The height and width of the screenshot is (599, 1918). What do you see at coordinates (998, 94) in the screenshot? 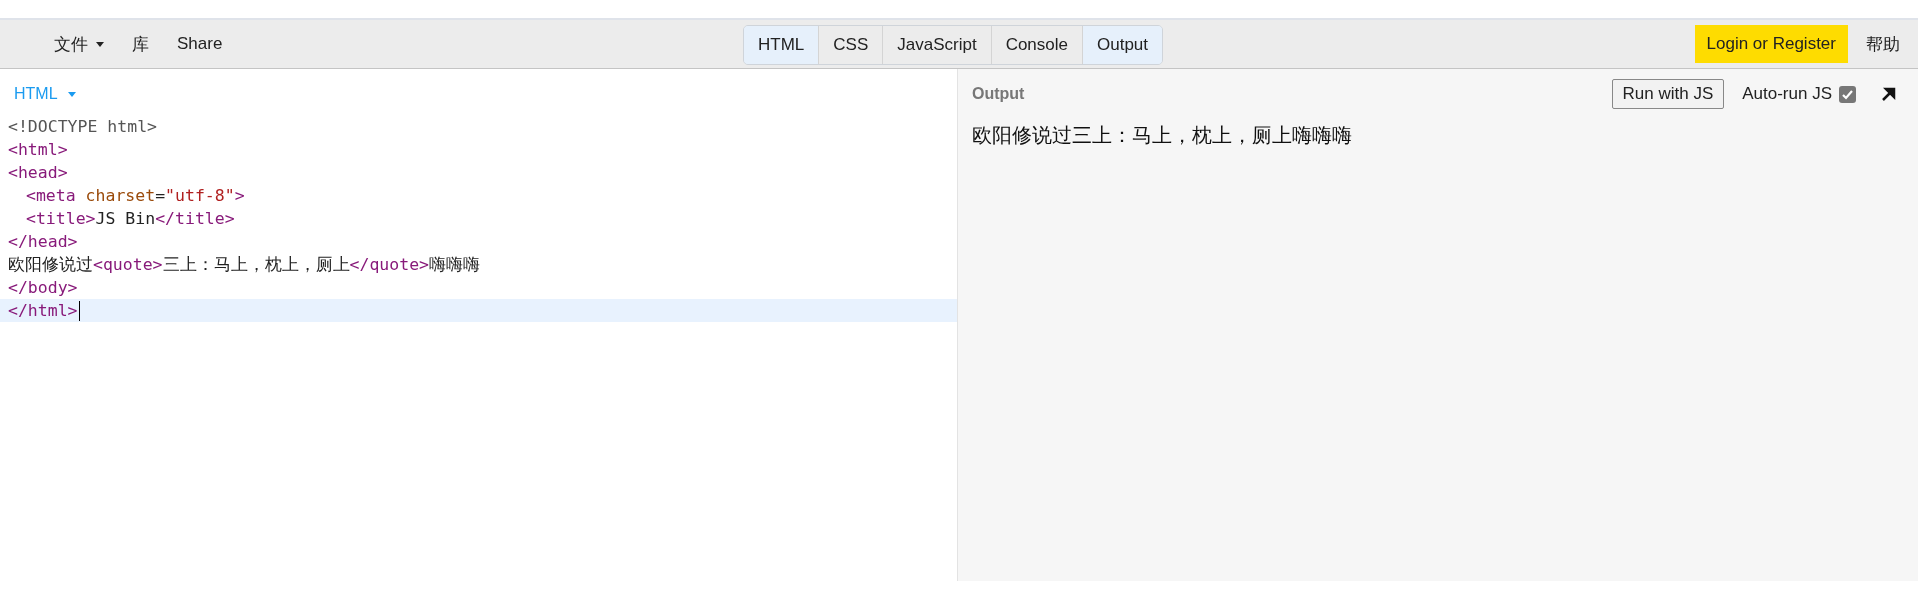
I see `panel-title: Output` at bounding box center [998, 94].